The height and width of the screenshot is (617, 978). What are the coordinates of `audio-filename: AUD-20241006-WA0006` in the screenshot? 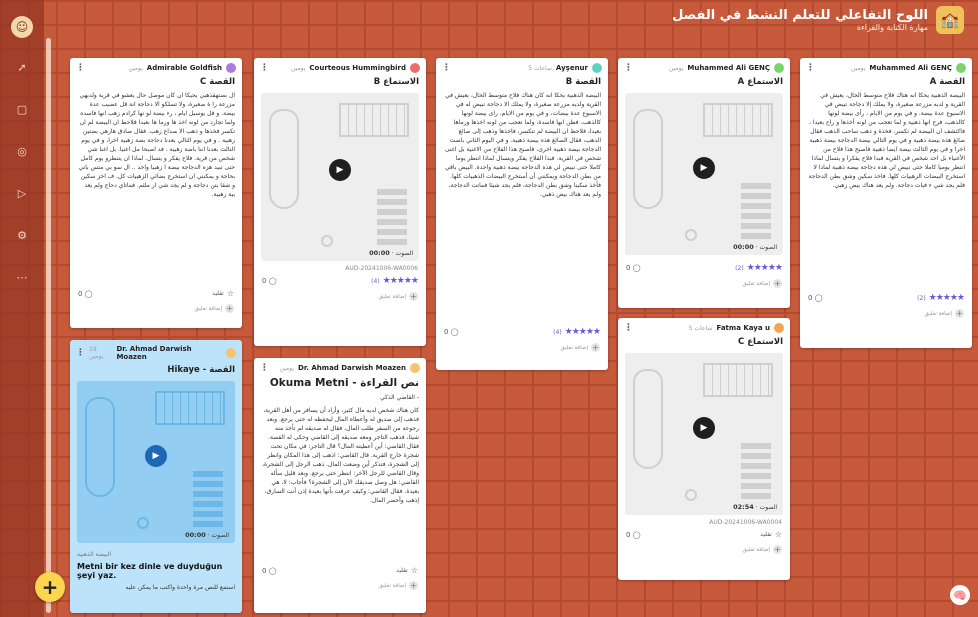 It's located at (381, 268).